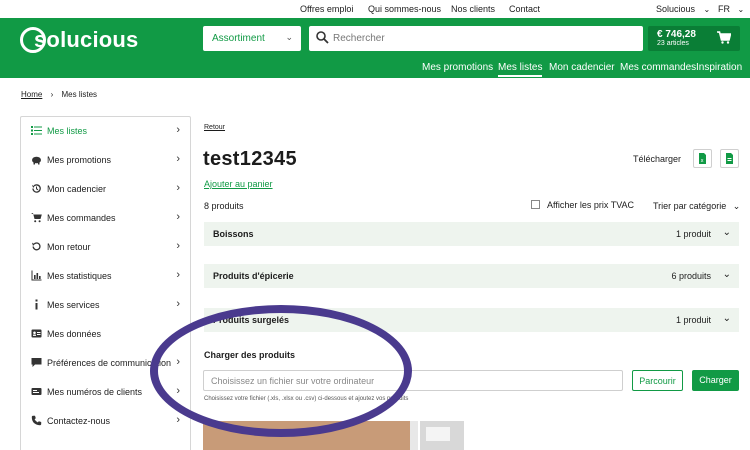  Describe the element at coordinates (724, 9) in the screenshot. I see `language-label: FR` at that location.